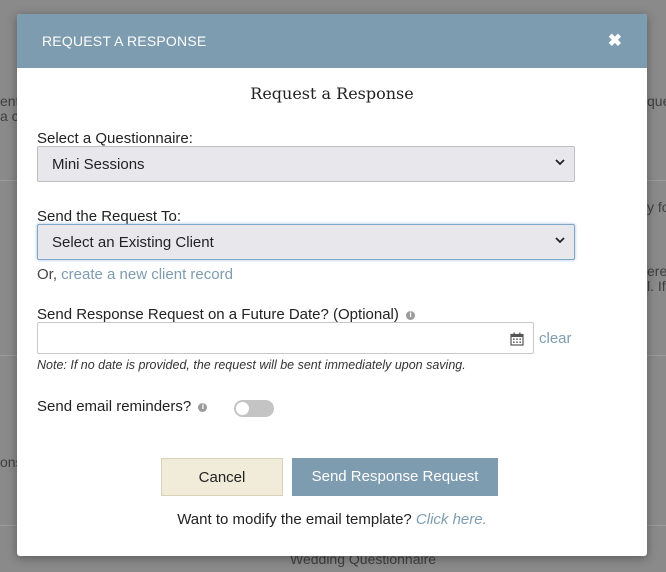  I want to click on create-client-line: Or, create a new client record, so click(135, 274).